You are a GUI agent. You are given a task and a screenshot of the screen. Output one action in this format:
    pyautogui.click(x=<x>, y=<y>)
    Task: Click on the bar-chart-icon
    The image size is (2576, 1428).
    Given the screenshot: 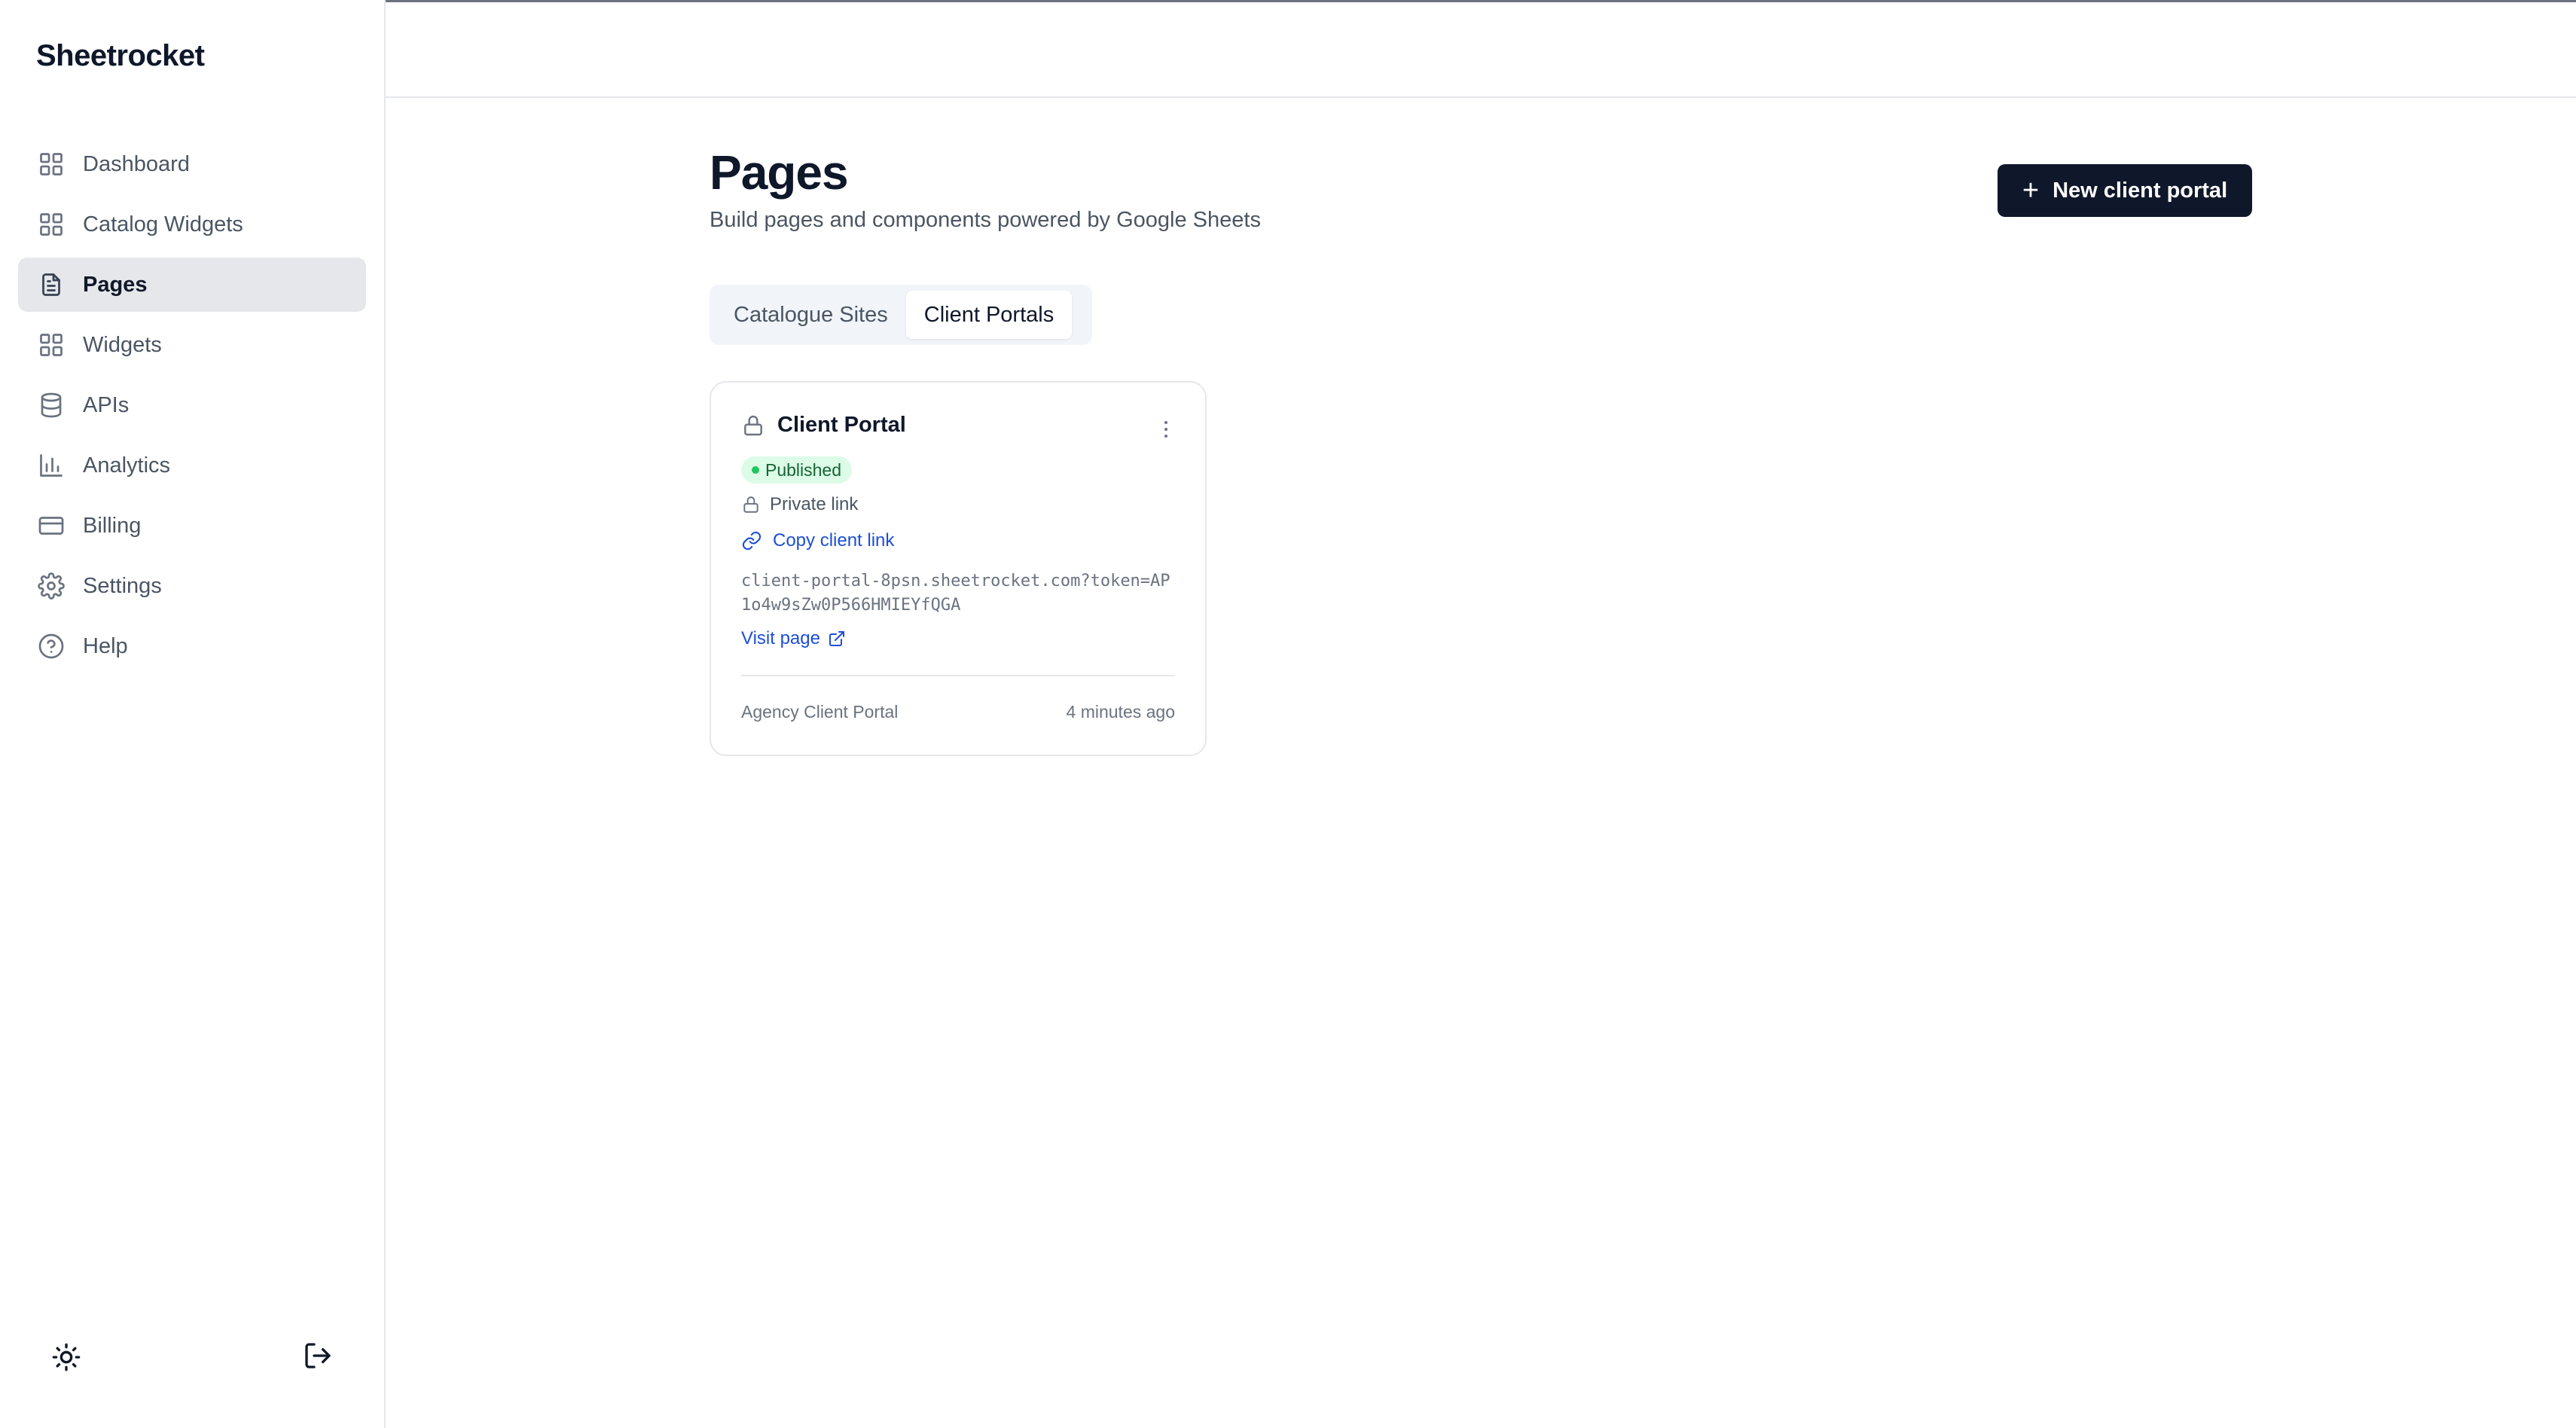 What is the action you would take?
    pyautogui.click(x=51, y=465)
    